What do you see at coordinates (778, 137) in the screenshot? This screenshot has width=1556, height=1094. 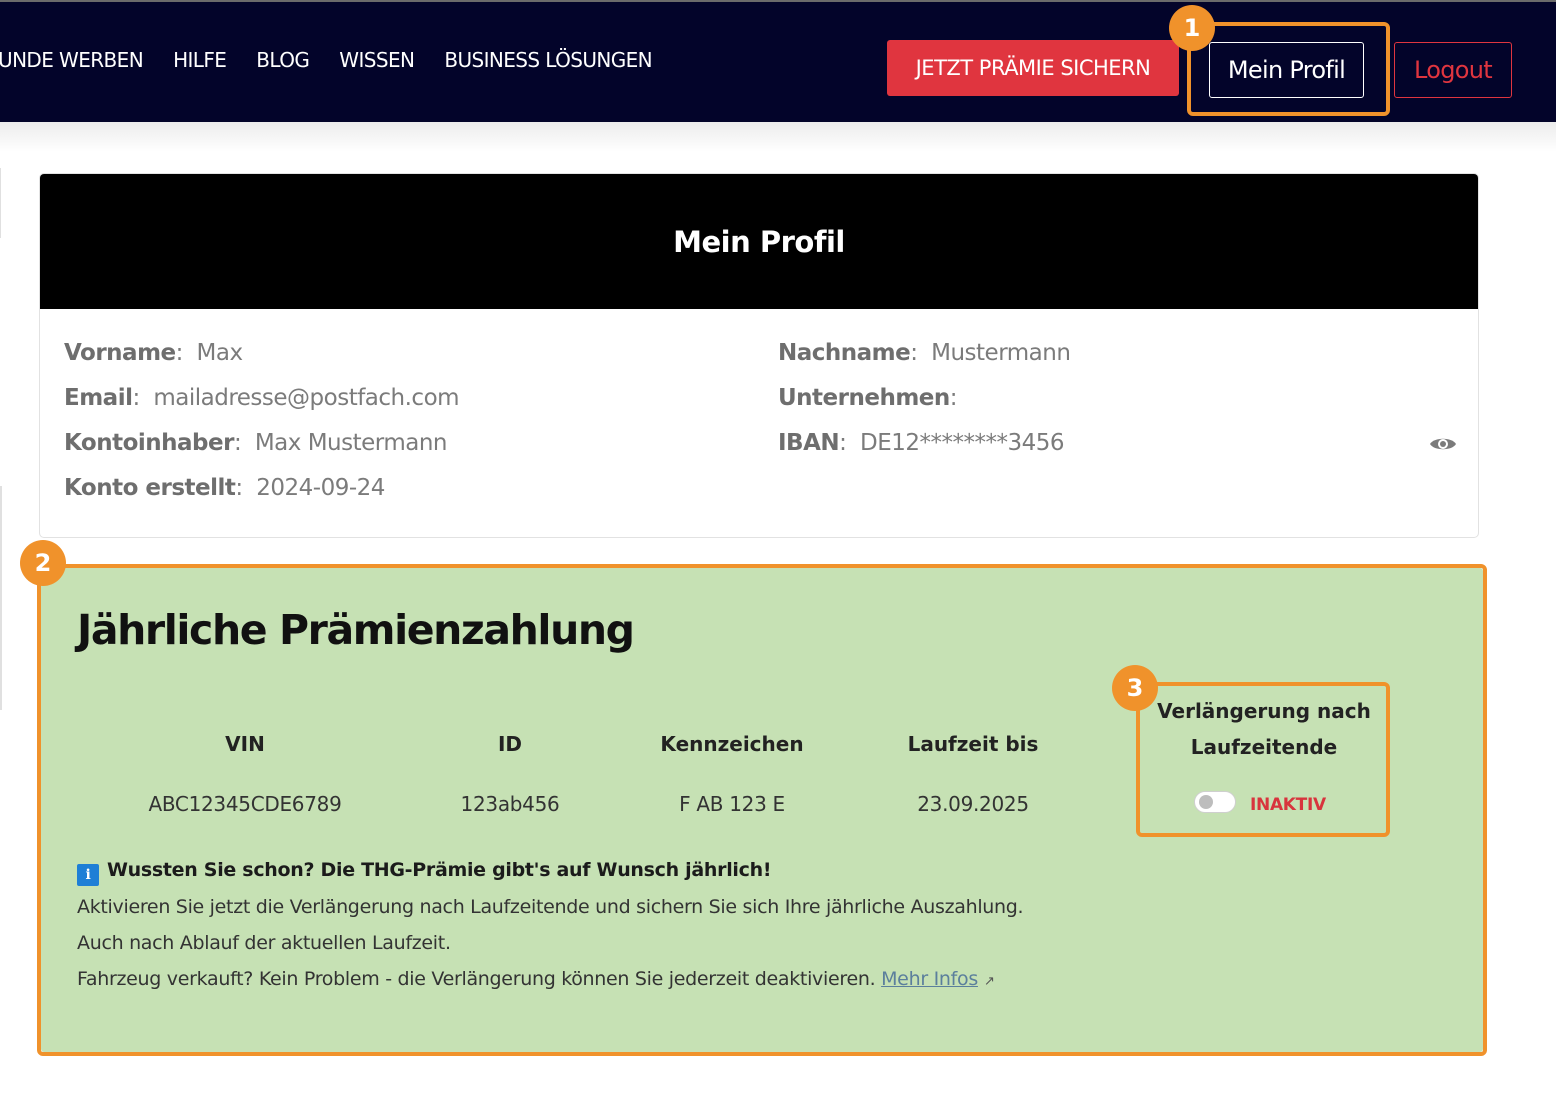 I see `header-shadow` at bounding box center [778, 137].